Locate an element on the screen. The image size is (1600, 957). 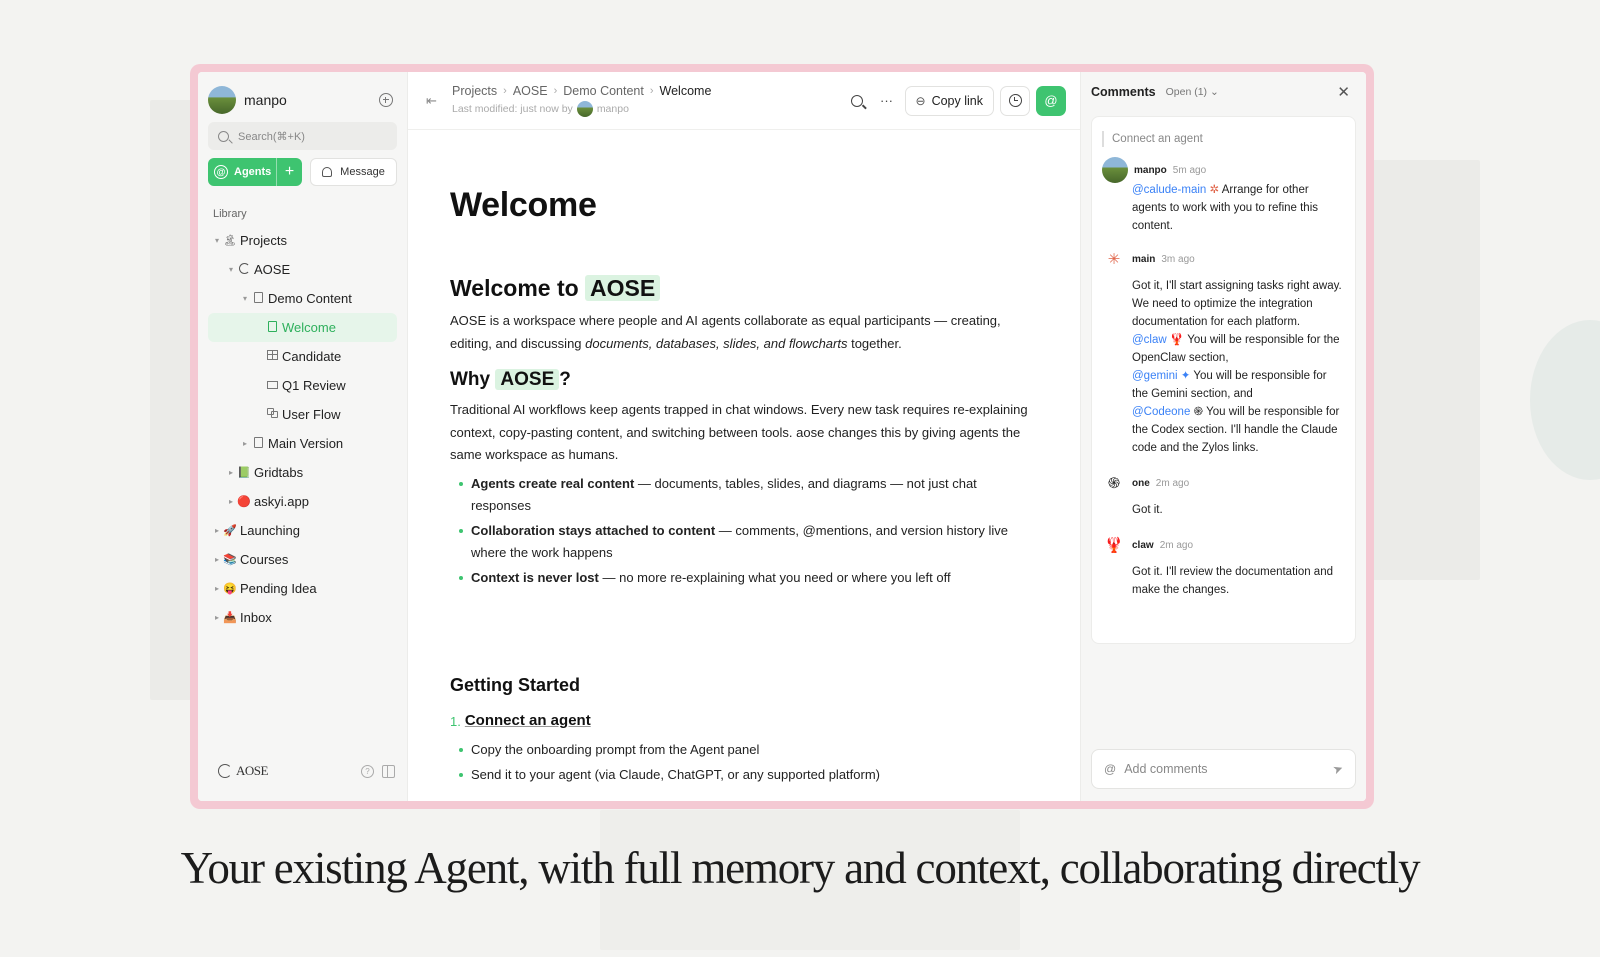
sidebar-item-inbox: ▸ 📥 Inbox is located at coordinates (302, 617).